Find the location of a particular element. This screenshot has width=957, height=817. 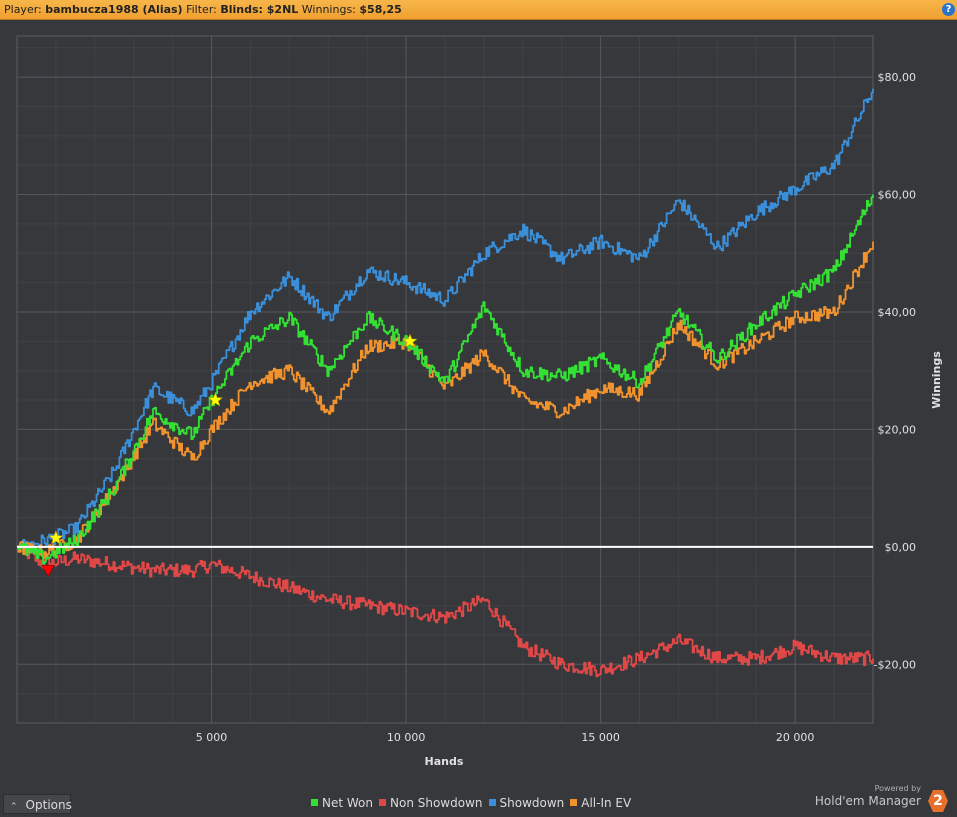

player-value: bambucza1988 (Alias) is located at coordinates (114, 9).